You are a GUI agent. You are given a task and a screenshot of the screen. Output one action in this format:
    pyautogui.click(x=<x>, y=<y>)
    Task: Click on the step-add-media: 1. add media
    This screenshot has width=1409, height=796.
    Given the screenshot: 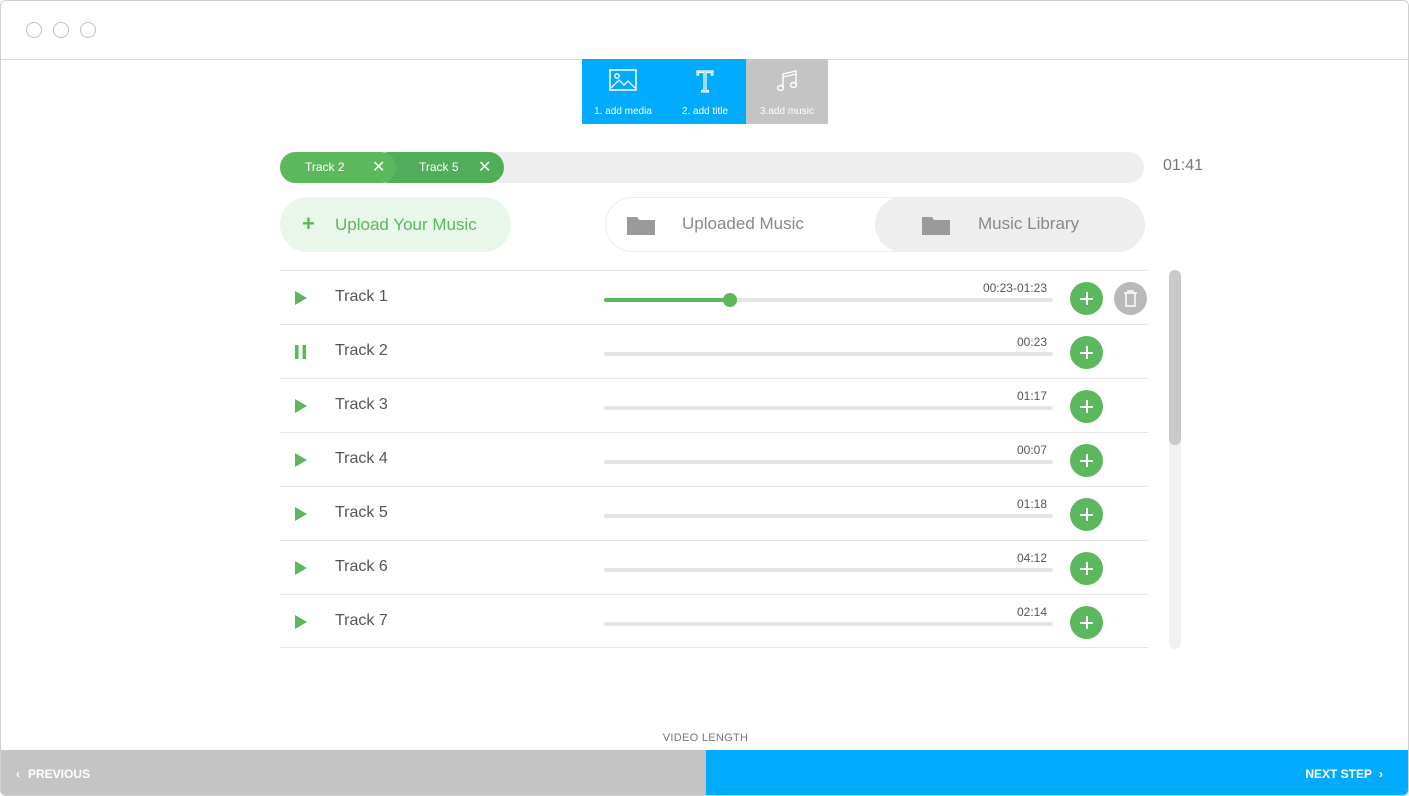 What is the action you would take?
    pyautogui.click(x=623, y=91)
    